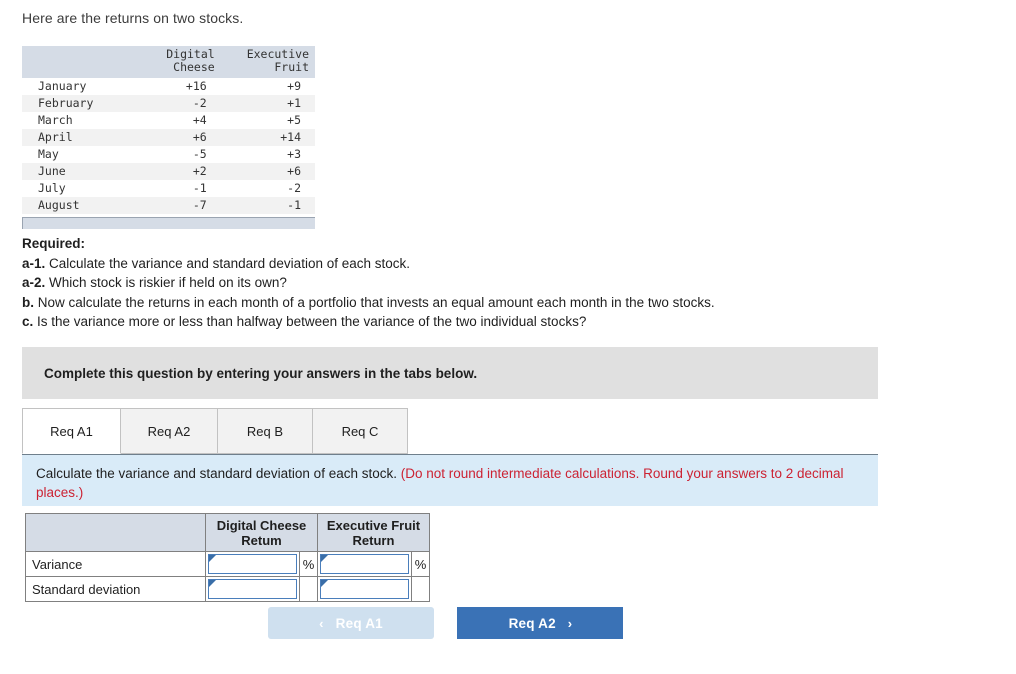  I want to click on row-executive-value: +3, so click(294, 154).